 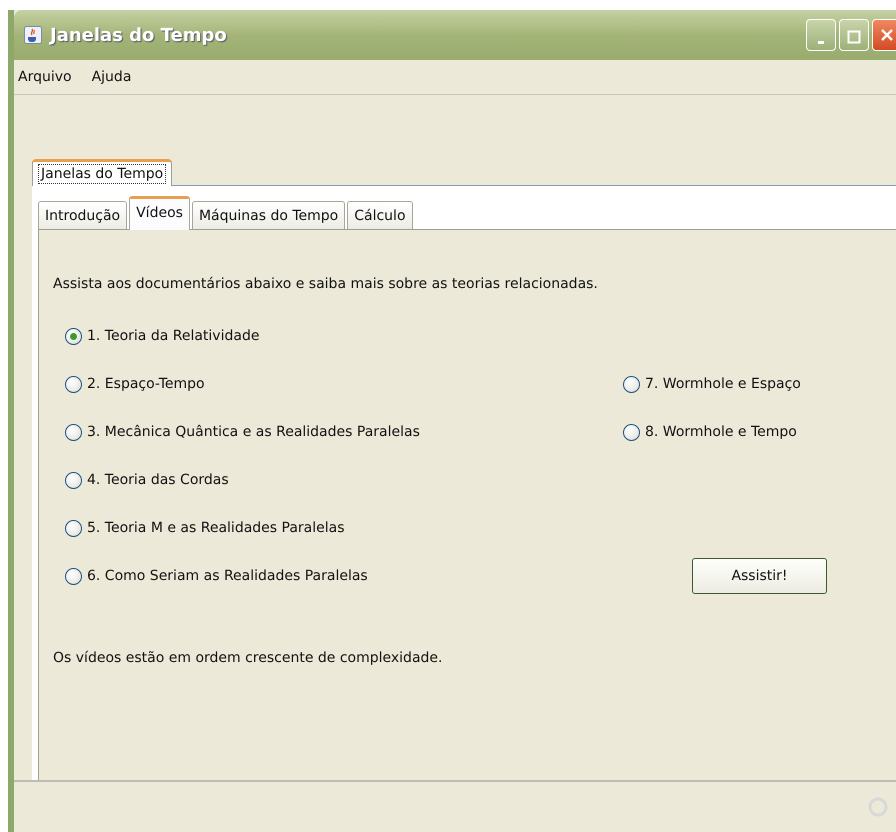 I want to click on radio-label: 1. Teoria da Relatividade, so click(x=173, y=336).